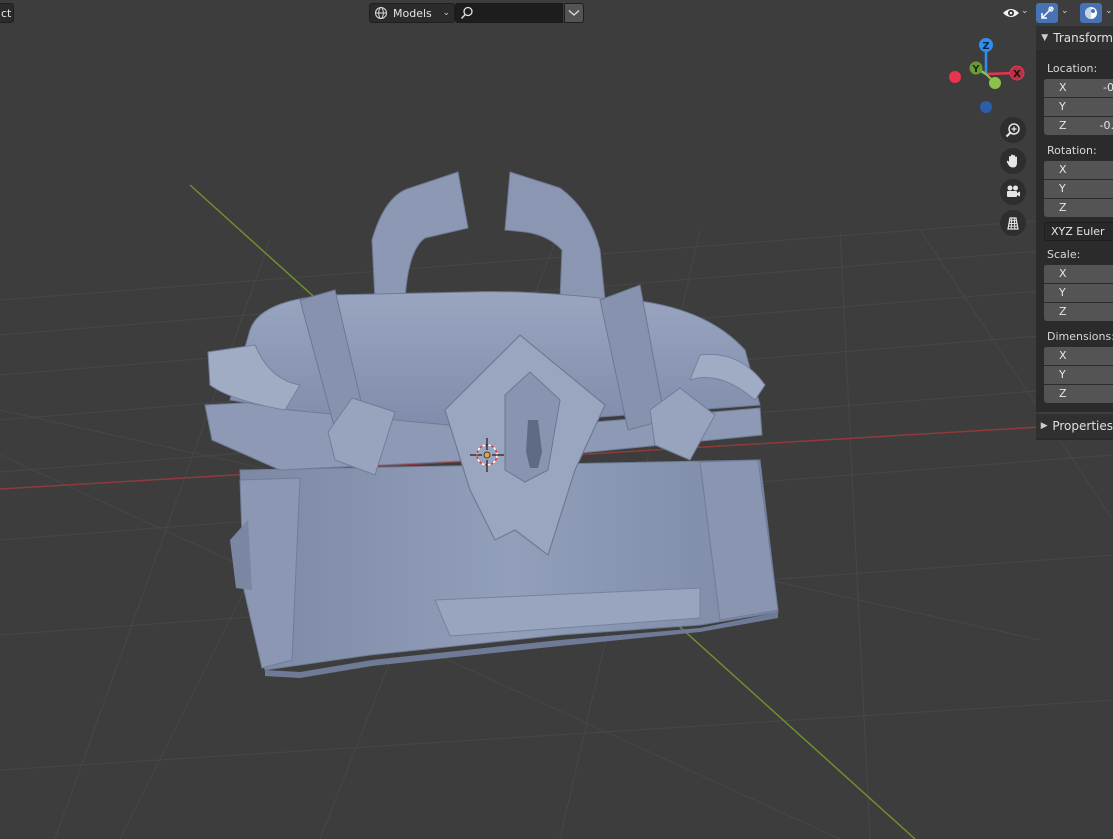  I want to click on scale-x-field: X, so click(1078, 273).